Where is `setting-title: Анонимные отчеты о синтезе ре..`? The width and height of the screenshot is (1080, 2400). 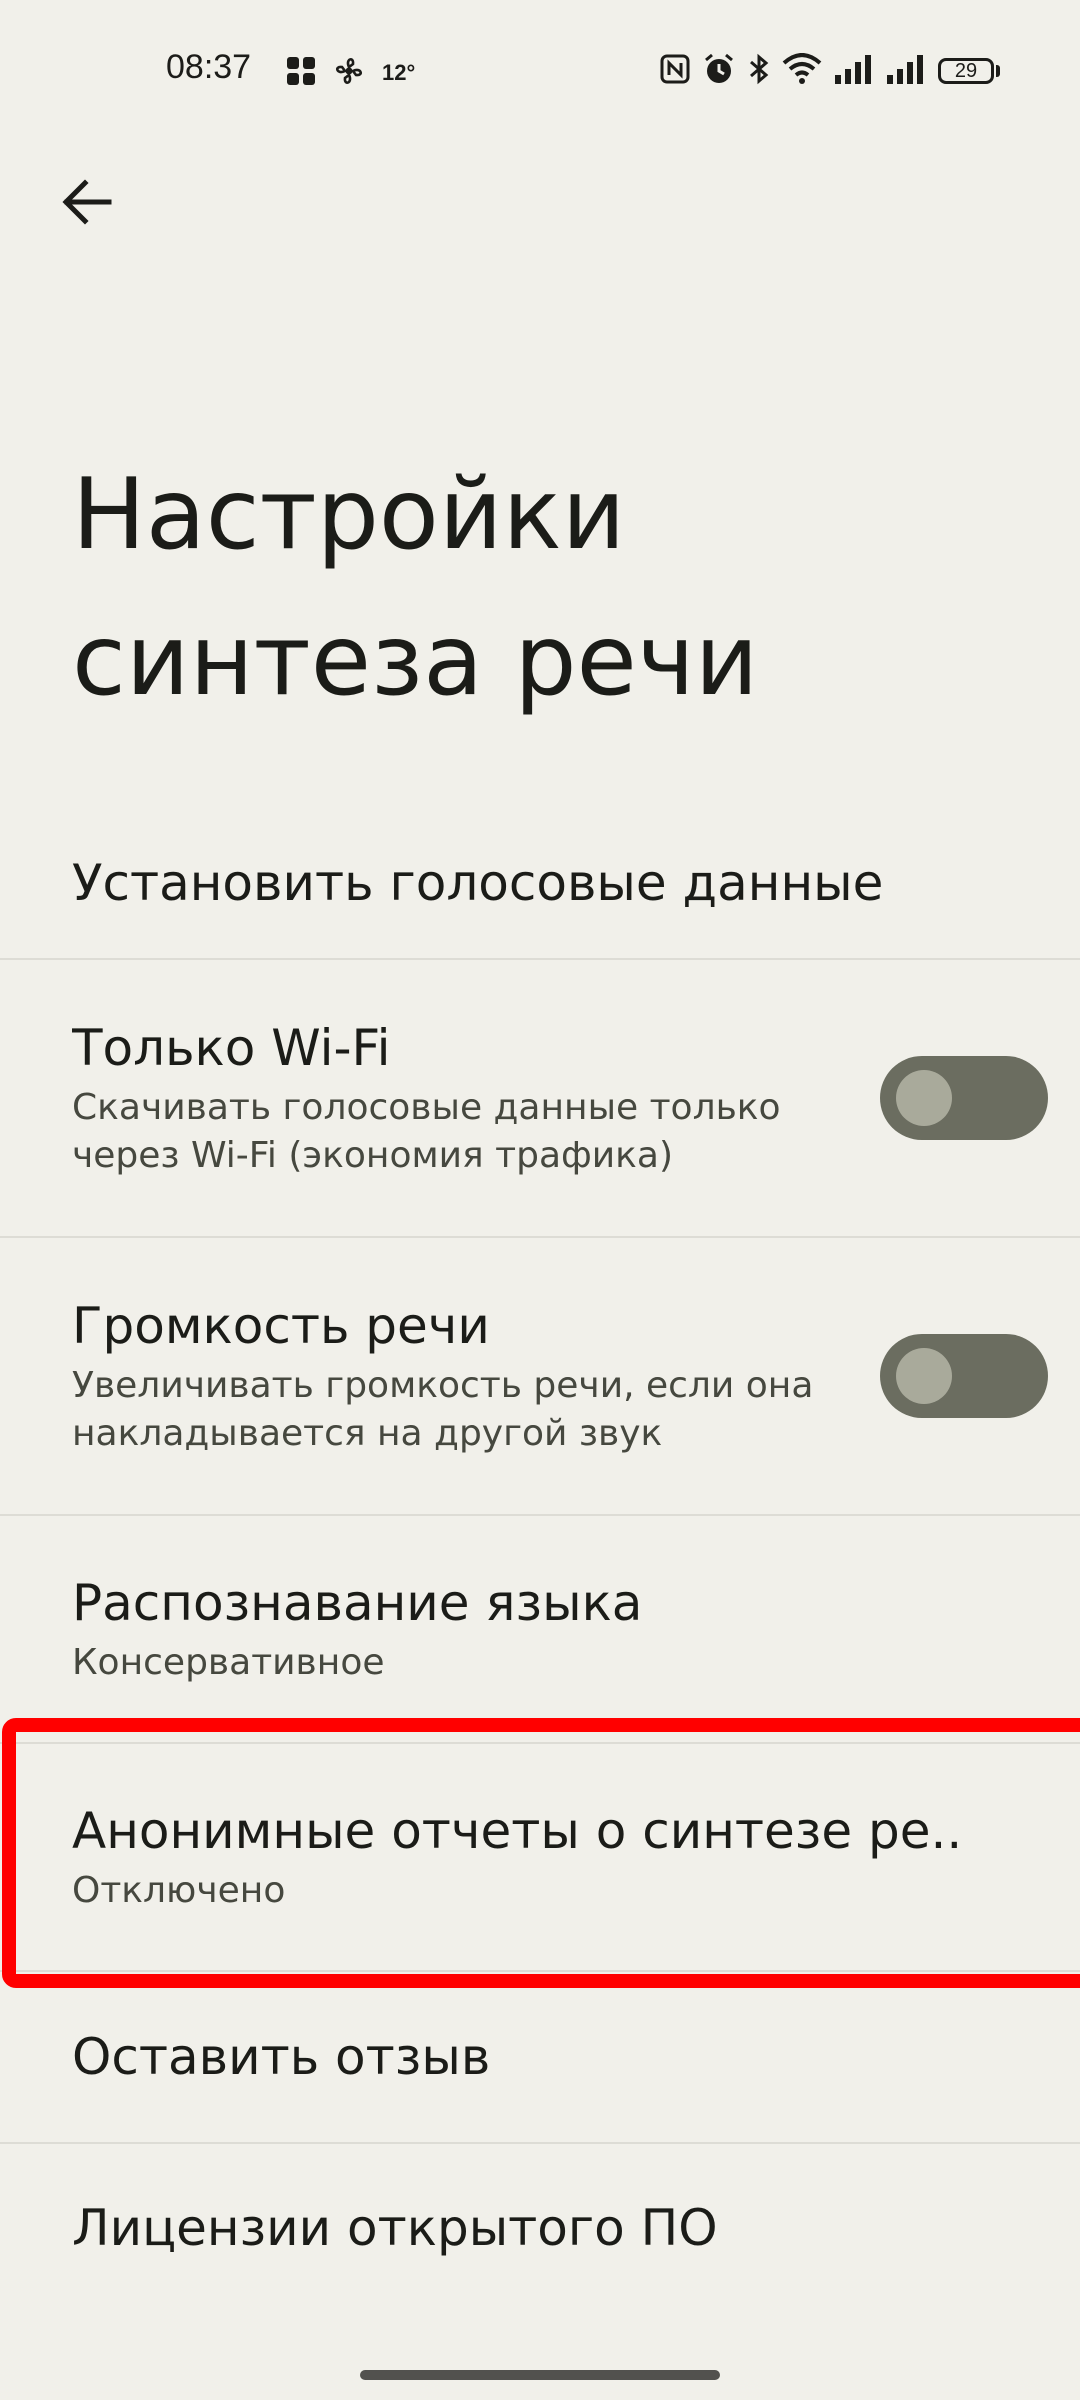 setting-title: Анонимные отчеты о синтезе ре.. is located at coordinates (517, 1831).